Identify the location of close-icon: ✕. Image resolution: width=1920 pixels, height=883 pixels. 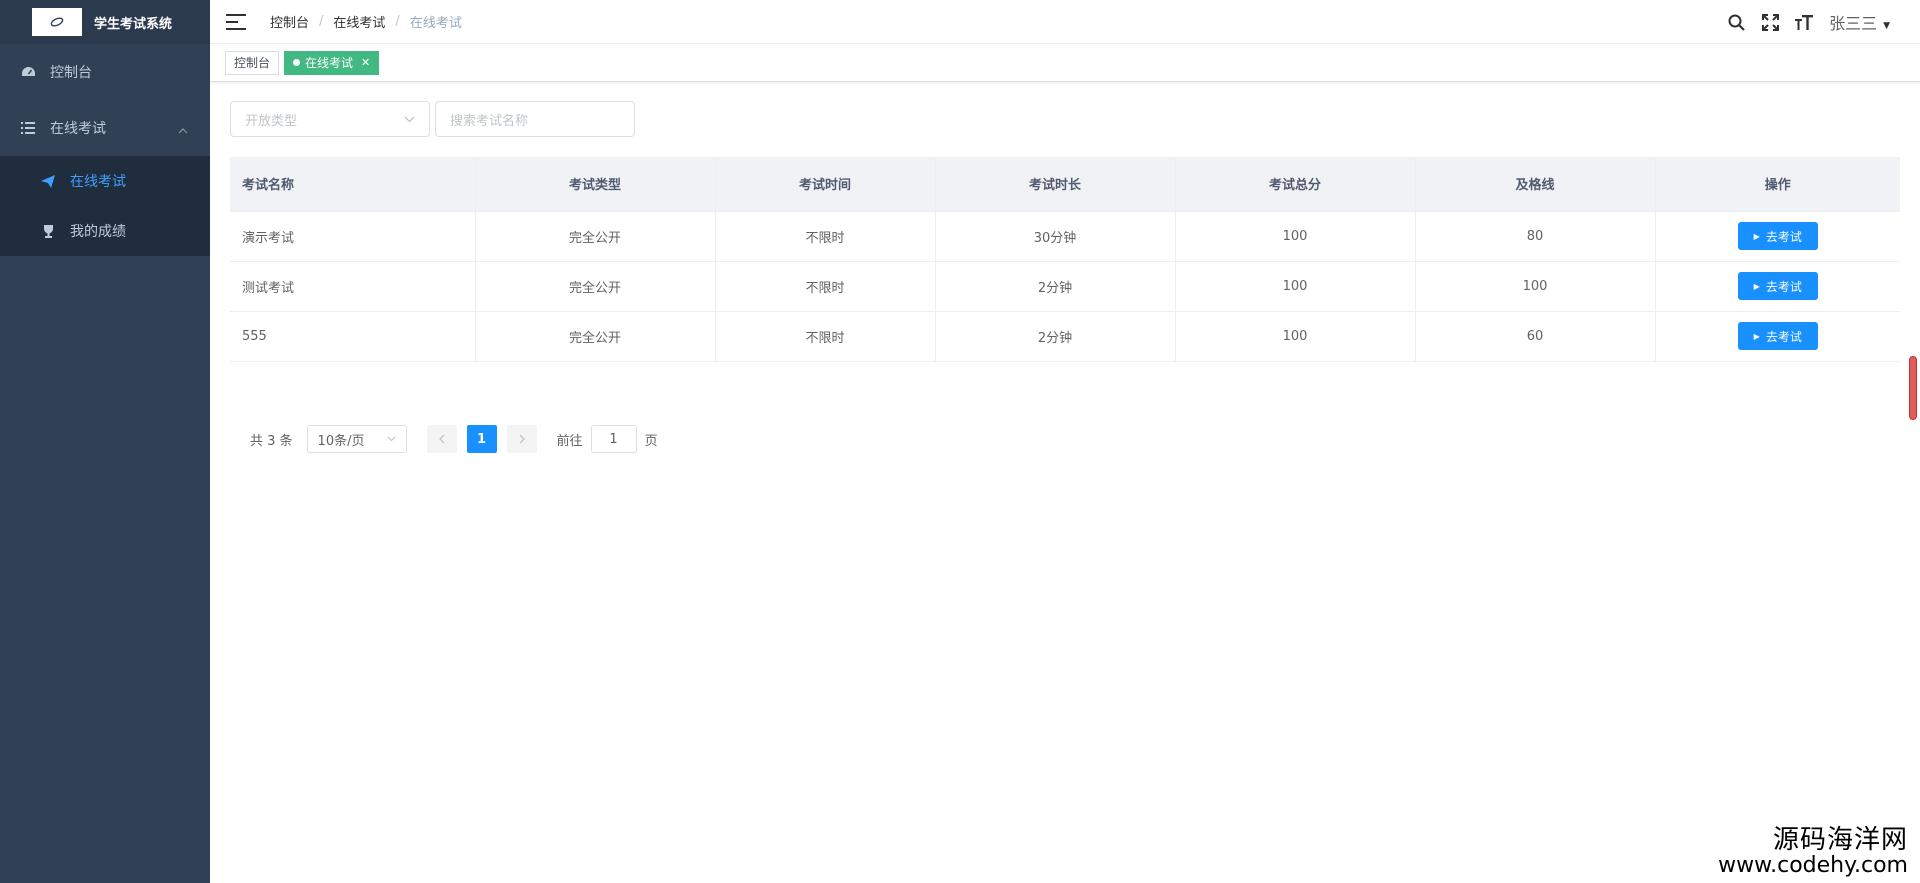
(365, 63).